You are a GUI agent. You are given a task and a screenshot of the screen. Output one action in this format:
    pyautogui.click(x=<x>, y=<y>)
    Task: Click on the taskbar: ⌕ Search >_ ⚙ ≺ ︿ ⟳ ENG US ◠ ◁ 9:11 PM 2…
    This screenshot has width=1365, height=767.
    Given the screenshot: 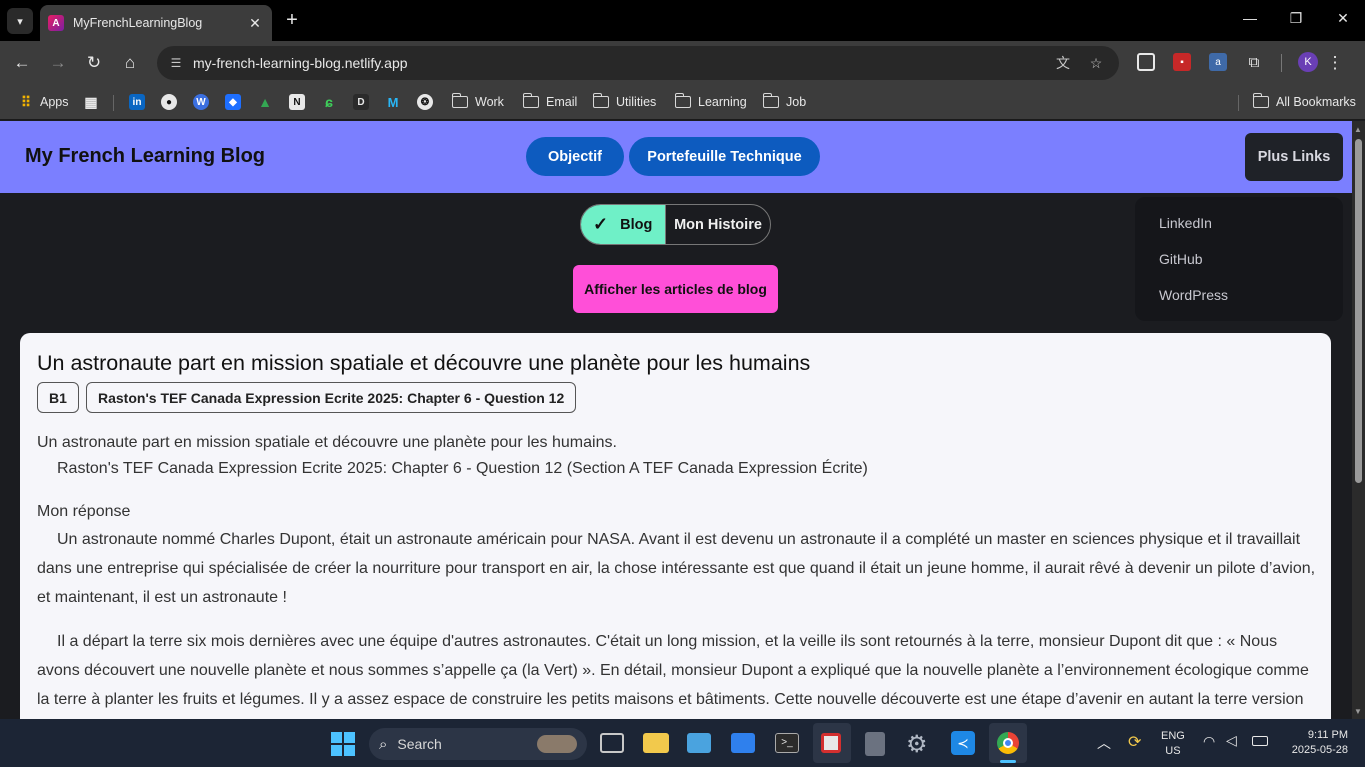 What is the action you would take?
    pyautogui.click(x=682, y=743)
    